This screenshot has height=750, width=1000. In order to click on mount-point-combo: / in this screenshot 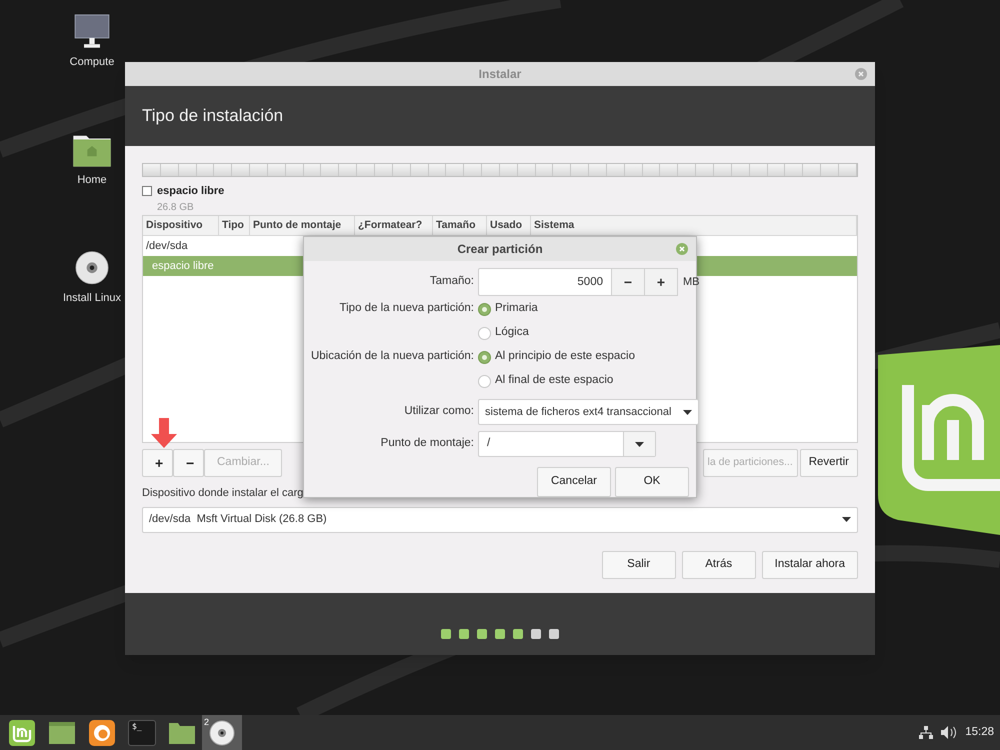, I will do `click(567, 444)`.